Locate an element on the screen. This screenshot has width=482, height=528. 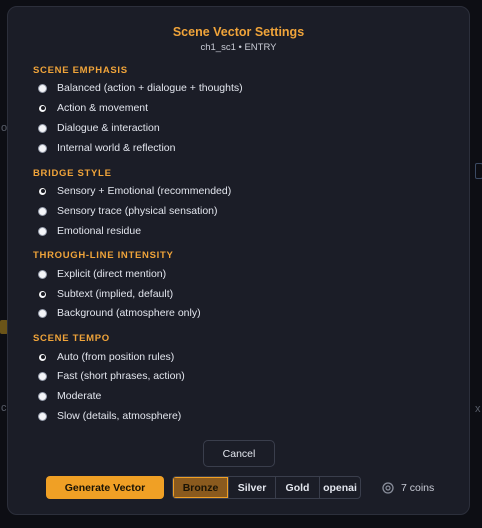
option-label: Action & movement is located at coordinates (103, 108).